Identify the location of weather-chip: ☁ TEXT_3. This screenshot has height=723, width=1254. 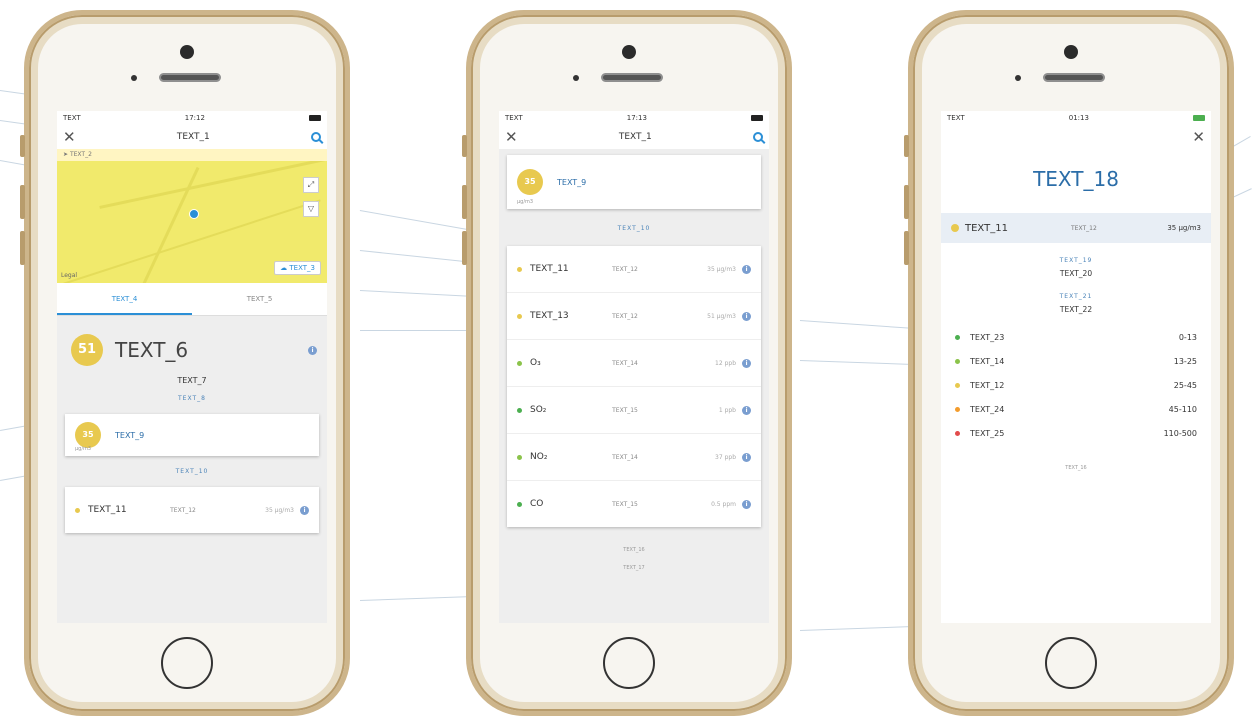
(297, 268).